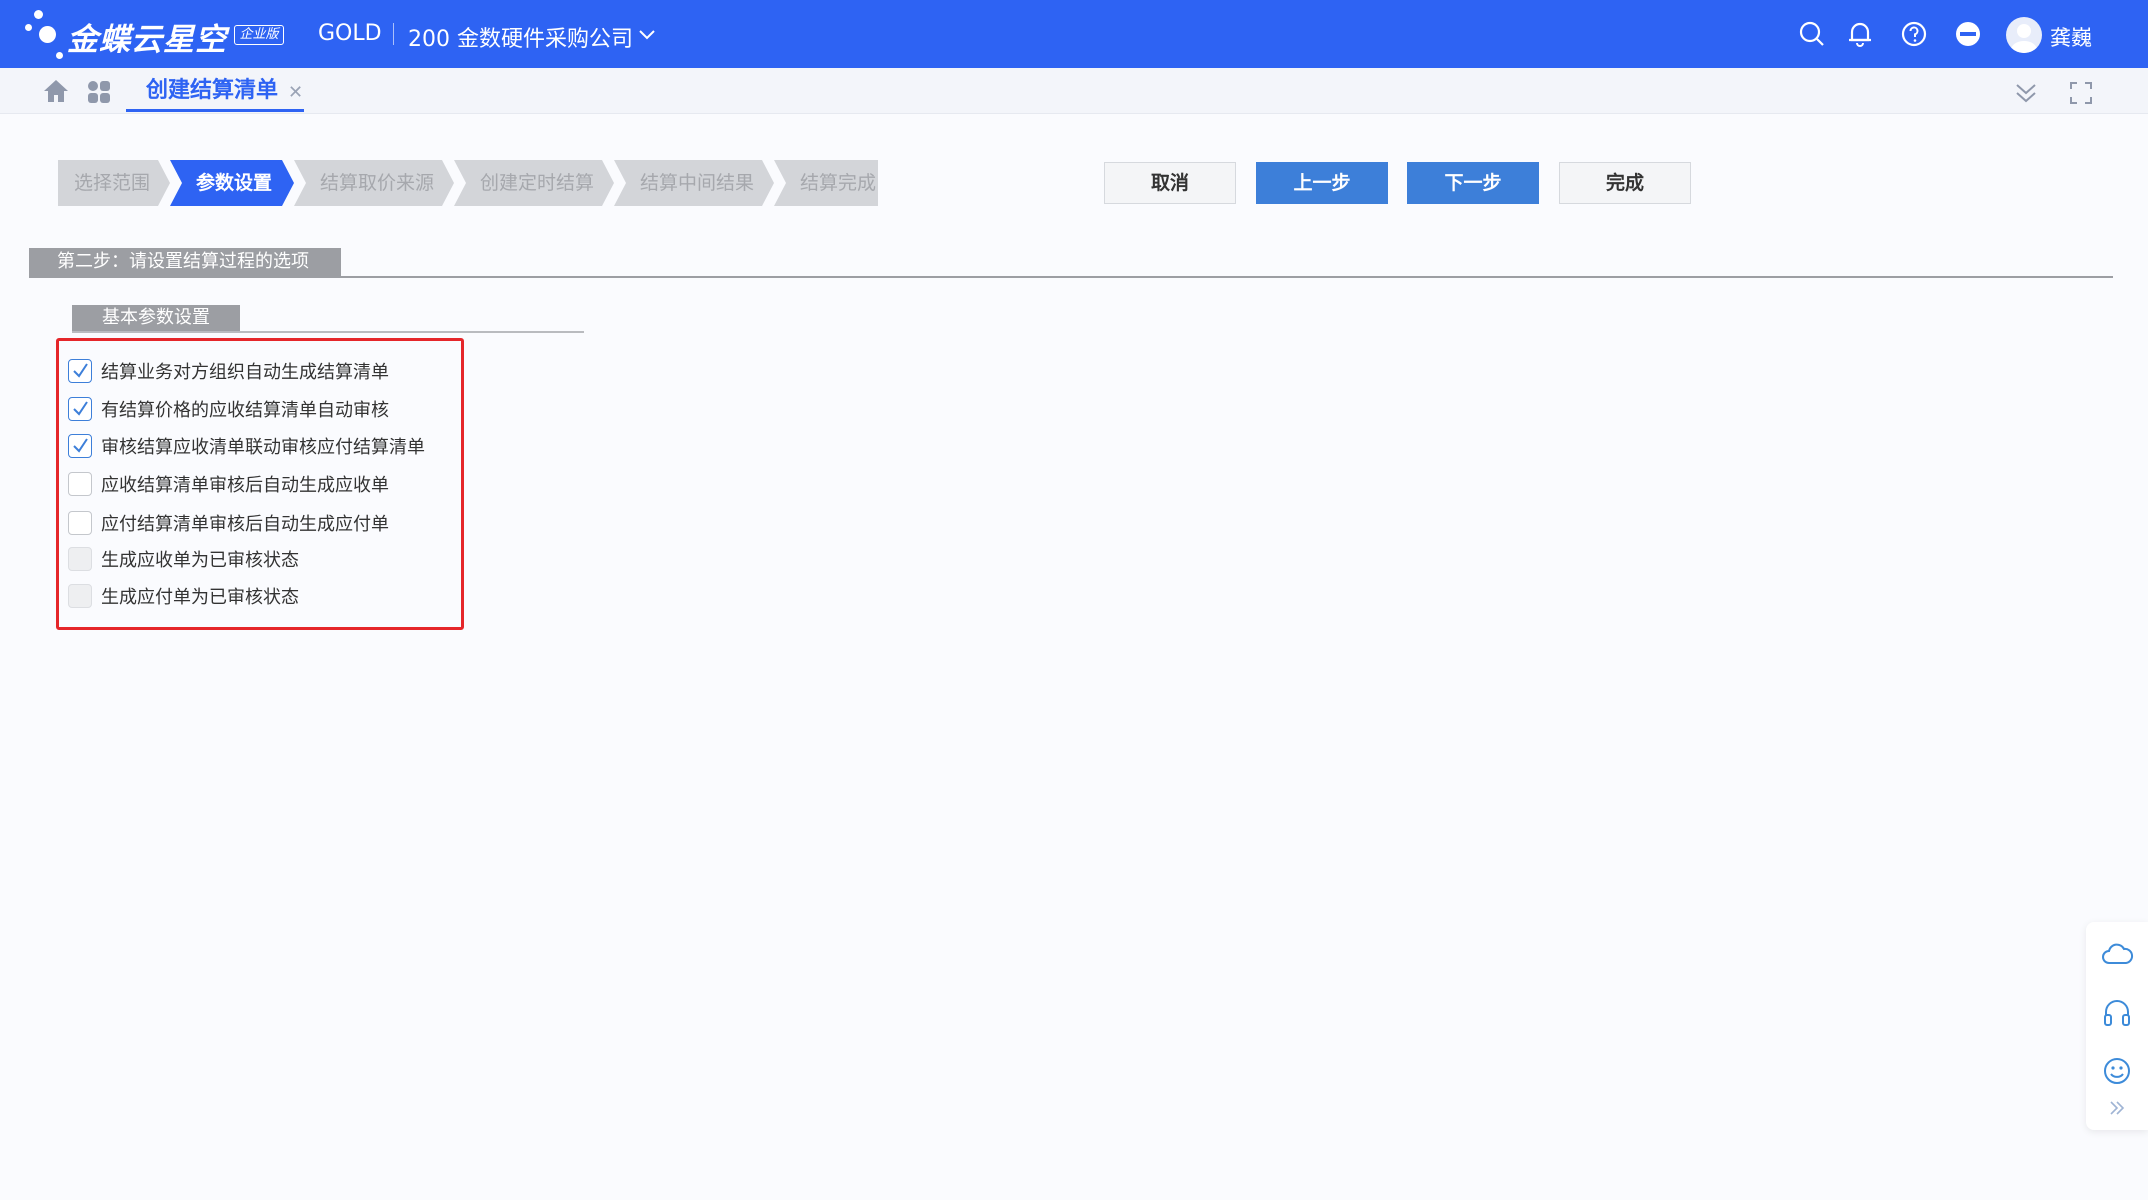 The image size is (2148, 1200). I want to click on section-title: 第二步：请设置结算过程的选项, so click(185, 262).